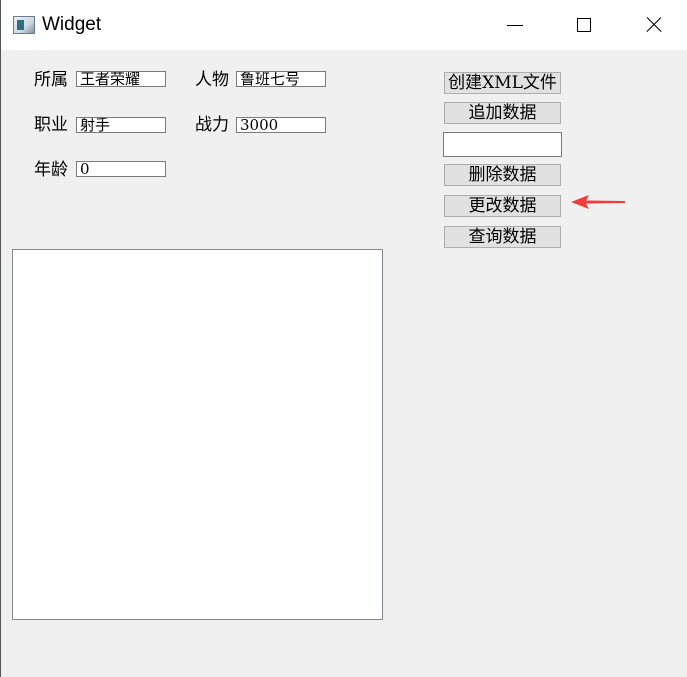 The width and height of the screenshot is (687, 677). What do you see at coordinates (212, 125) in the screenshot?
I see `power-label: 战力` at bounding box center [212, 125].